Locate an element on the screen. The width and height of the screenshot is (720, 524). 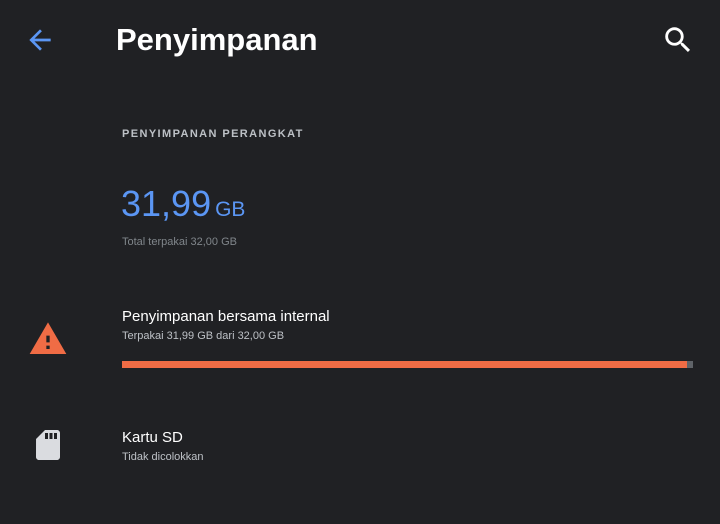
device-storage-section-header: PENYIMPANAN PERANGKAT is located at coordinates (213, 134).